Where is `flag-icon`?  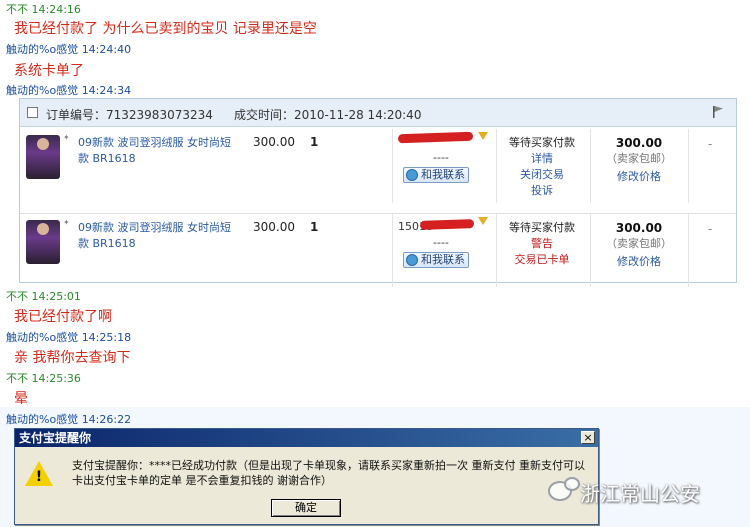 flag-icon is located at coordinates (718, 112).